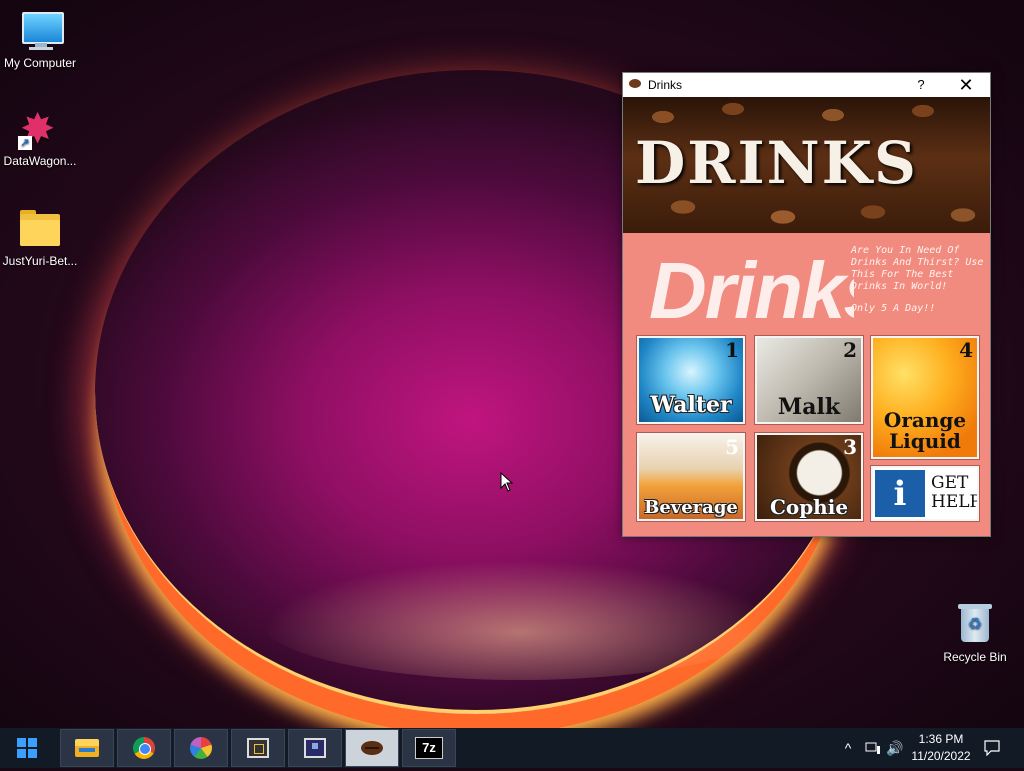  I want to click on volume-icon: 🔊, so click(895, 748).